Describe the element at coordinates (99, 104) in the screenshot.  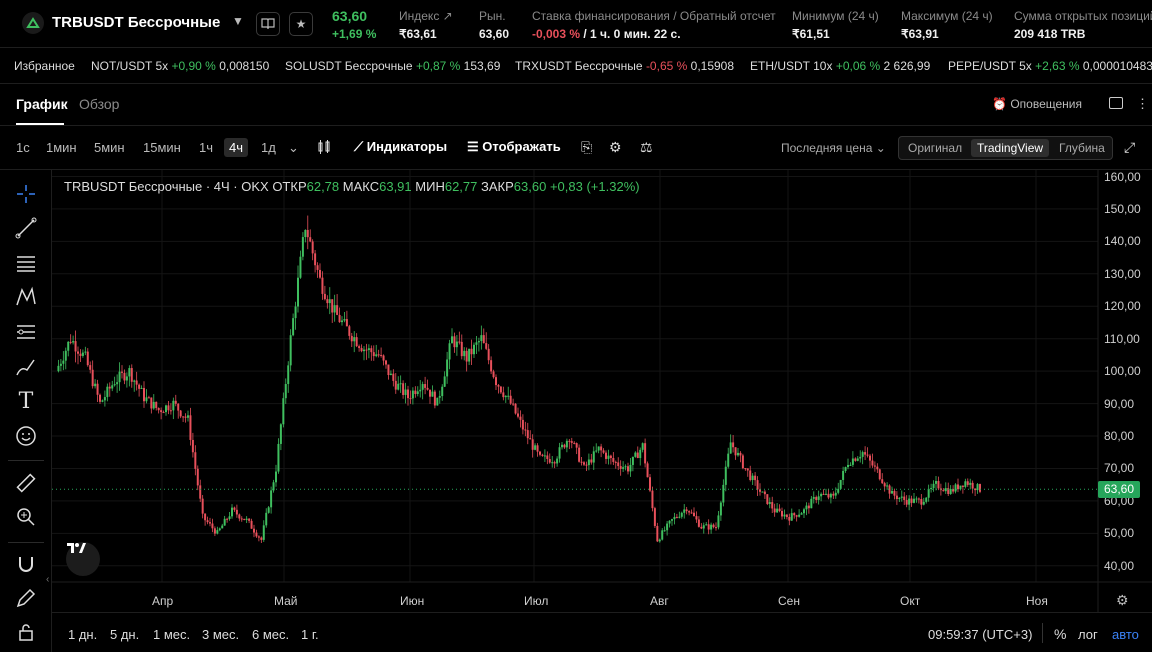
I see `tab-overview: Обзор` at that location.